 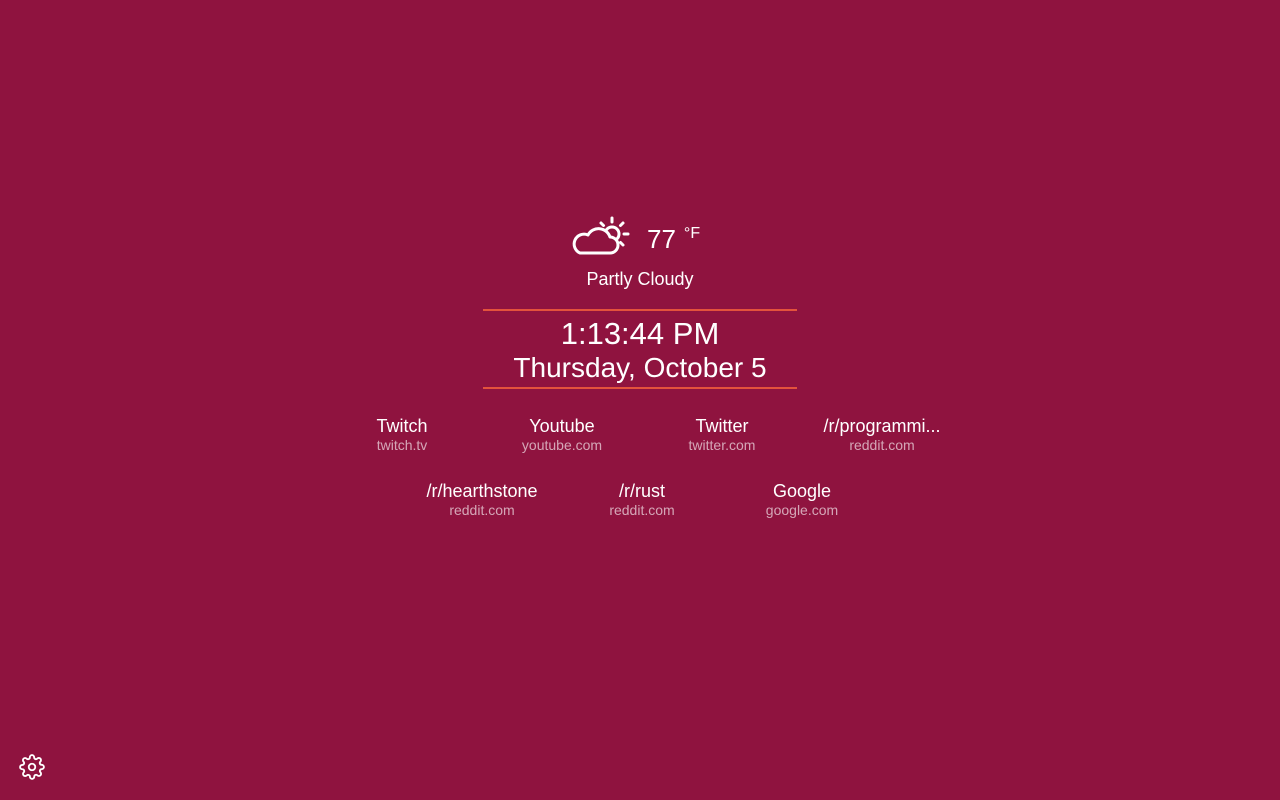 I want to click on shortcut-twitter: Twitter twitter.com, so click(x=722, y=434).